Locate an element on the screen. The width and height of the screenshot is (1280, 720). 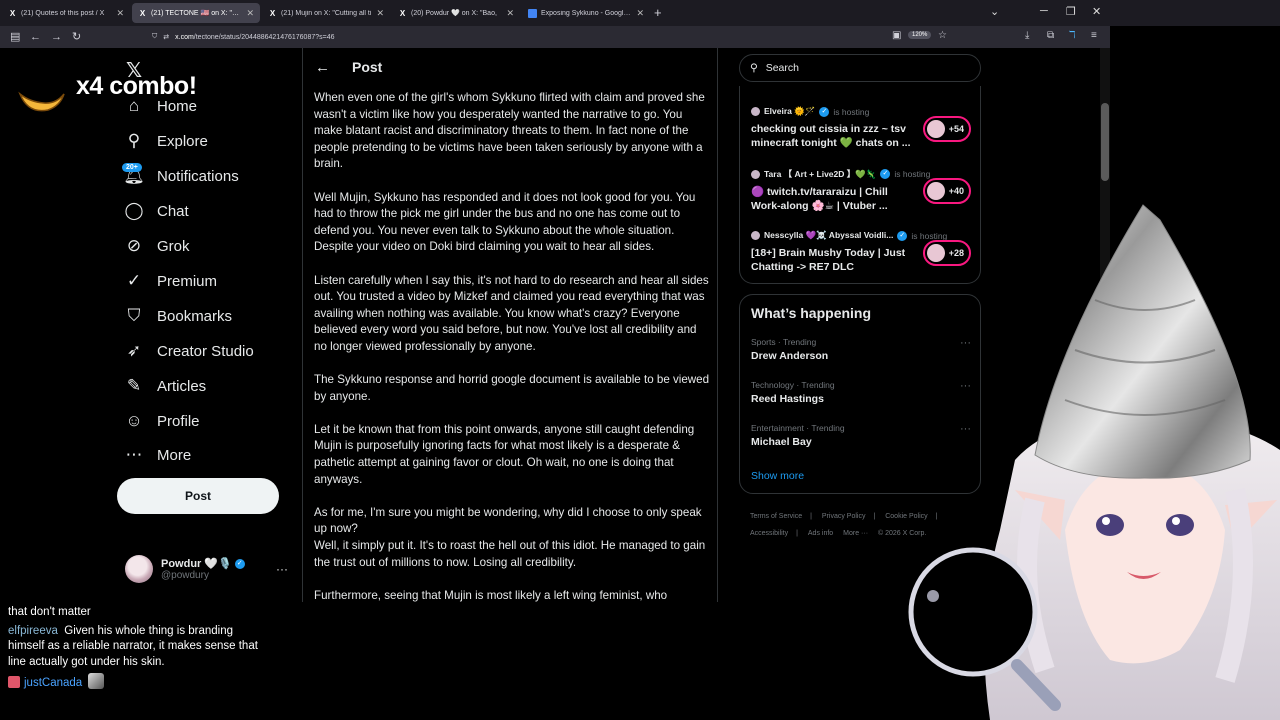
forward-icon: → is located at coordinates (56, 37).